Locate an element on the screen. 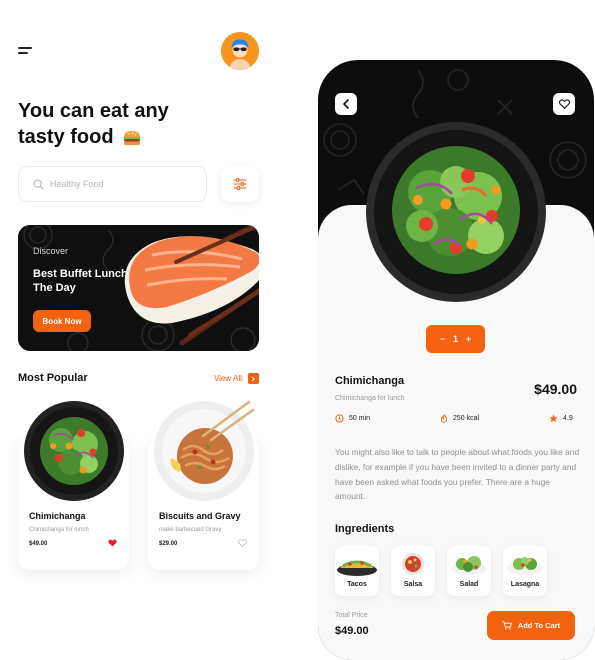 Image resolution: width=595 pixels, height=660 pixels. increase-quantity-button: + is located at coordinates (468, 339).